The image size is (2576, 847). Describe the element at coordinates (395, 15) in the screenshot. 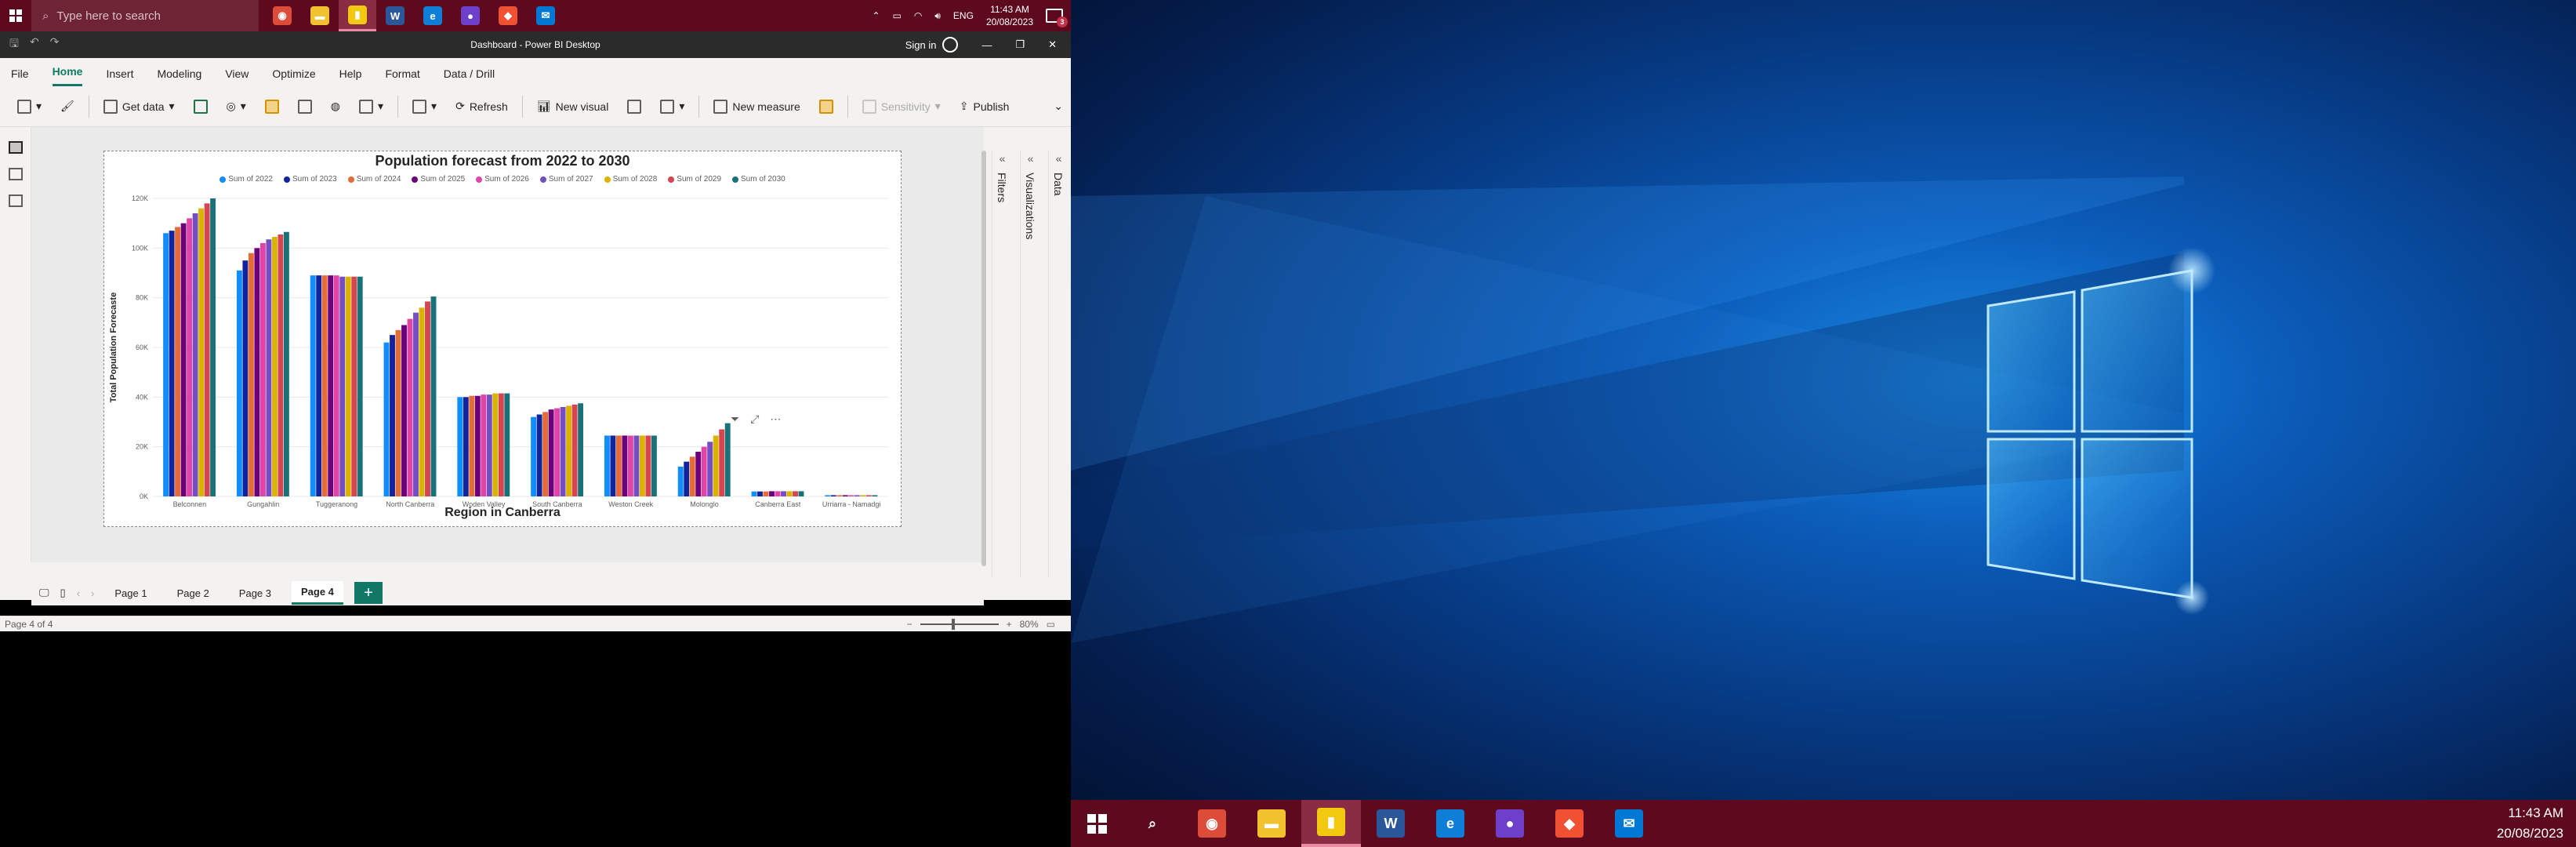

I see `taskbar-app-word: W` at that location.